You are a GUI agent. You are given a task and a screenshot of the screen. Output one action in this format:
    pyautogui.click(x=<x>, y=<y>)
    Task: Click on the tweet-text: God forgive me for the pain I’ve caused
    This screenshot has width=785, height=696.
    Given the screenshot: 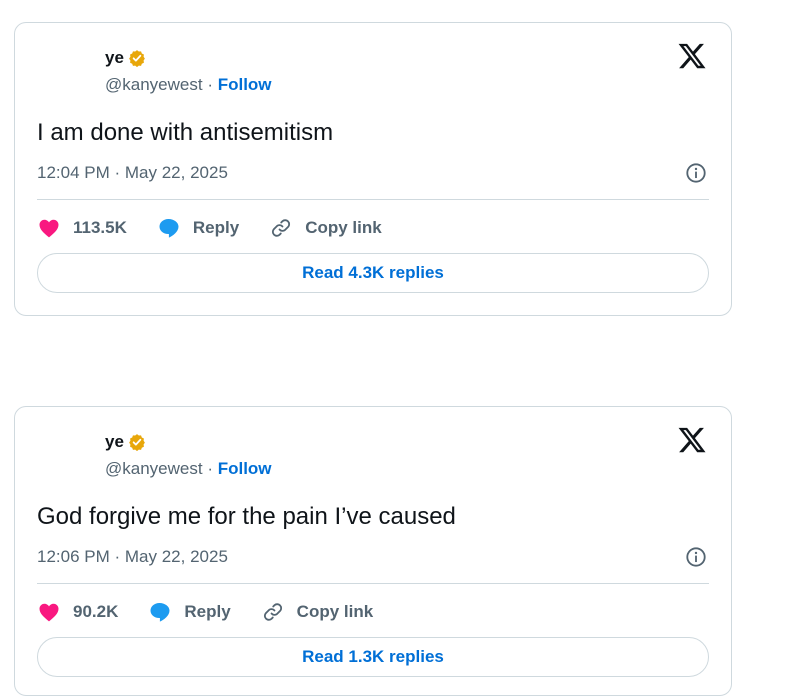 What is the action you would take?
    pyautogui.click(x=246, y=516)
    